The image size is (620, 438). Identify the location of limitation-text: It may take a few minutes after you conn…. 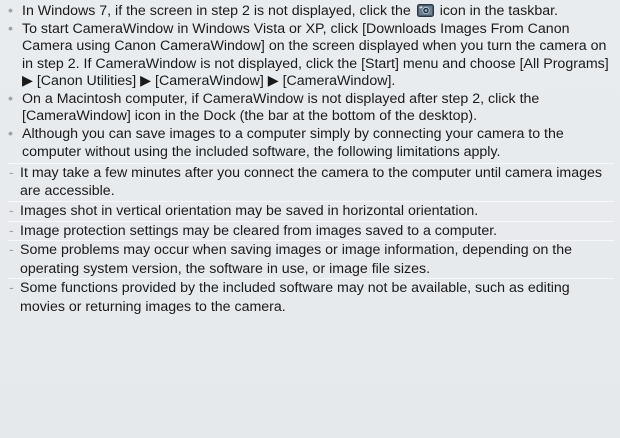
(311, 182).